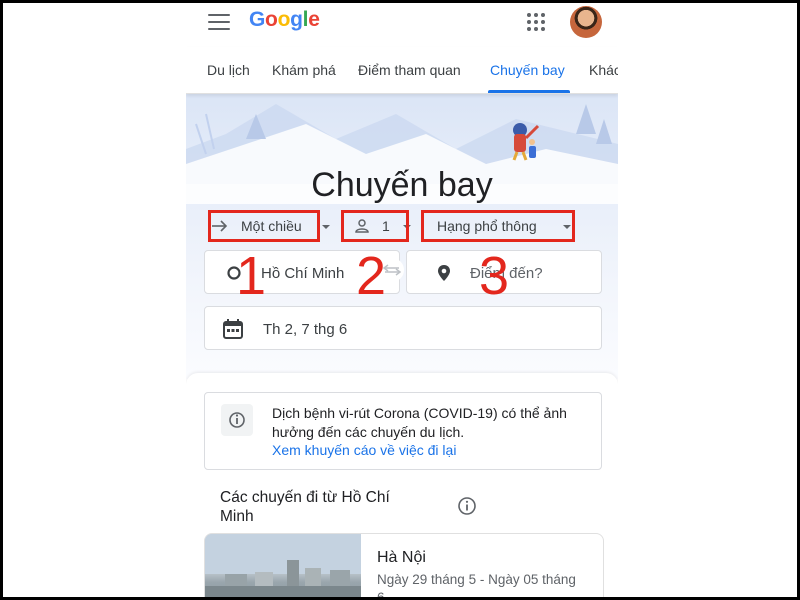 The width and height of the screenshot is (800, 600). What do you see at coordinates (409, 70) in the screenshot?
I see `tab-diem-tham-quan: Điểm tham quan` at bounding box center [409, 70].